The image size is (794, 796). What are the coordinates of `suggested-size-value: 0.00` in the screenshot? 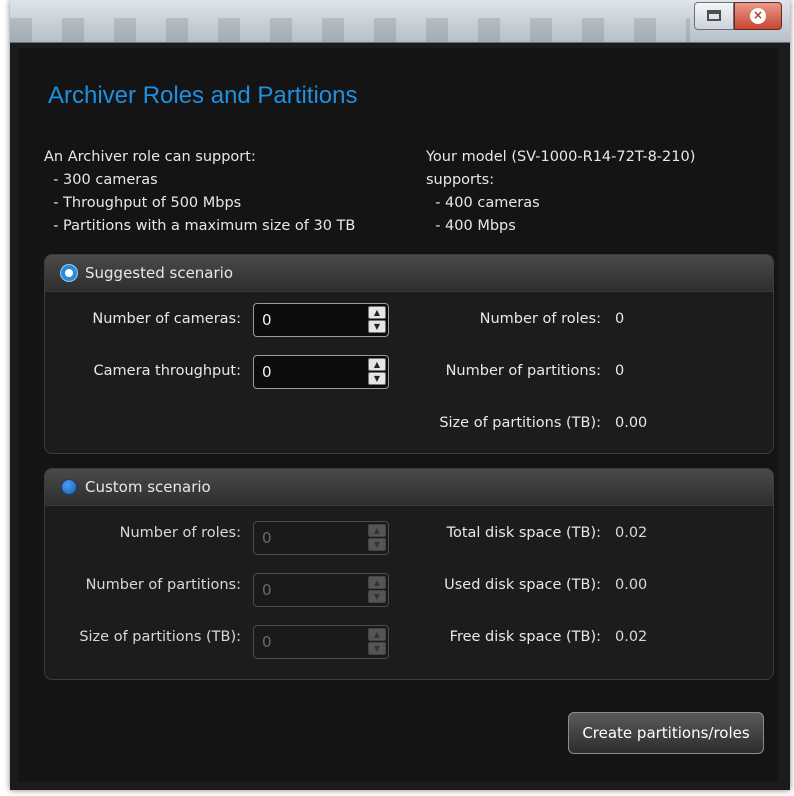 It's located at (631, 423).